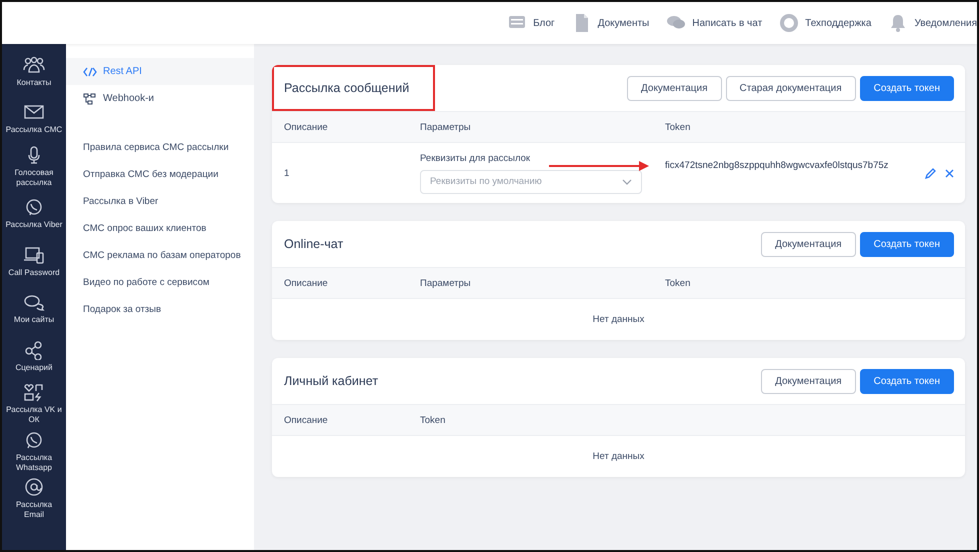 The height and width of the screenshot is (552, 979). What do you see at coordinates (789, 23) in the screenshot?
I see `lifebuoy-icon` at bounding box center [789, 23].